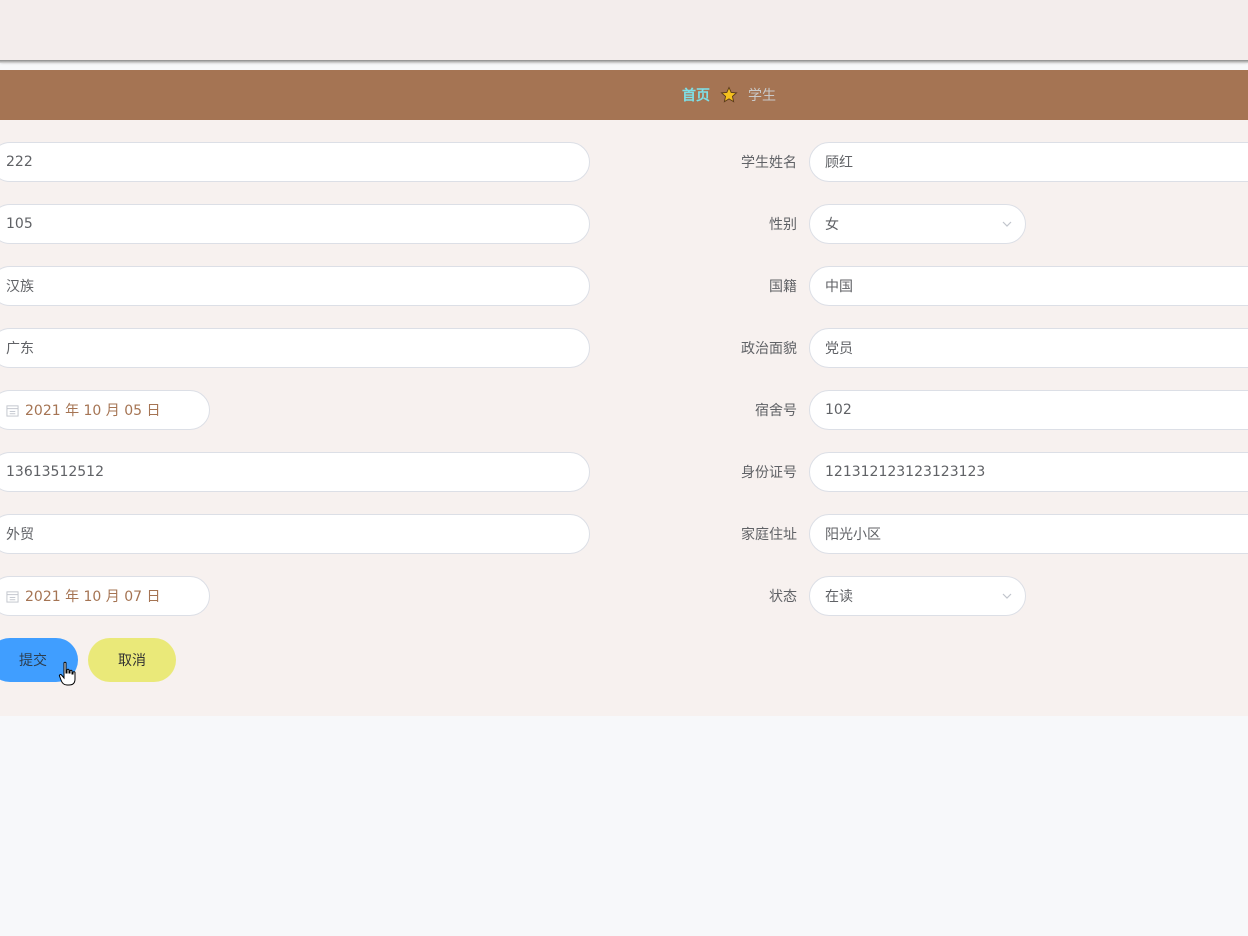 This screenshot has width=1248, height=936. Describe the element at coordinates (917, 596) in the screenshot. I see `status-select: 在读` at that location.